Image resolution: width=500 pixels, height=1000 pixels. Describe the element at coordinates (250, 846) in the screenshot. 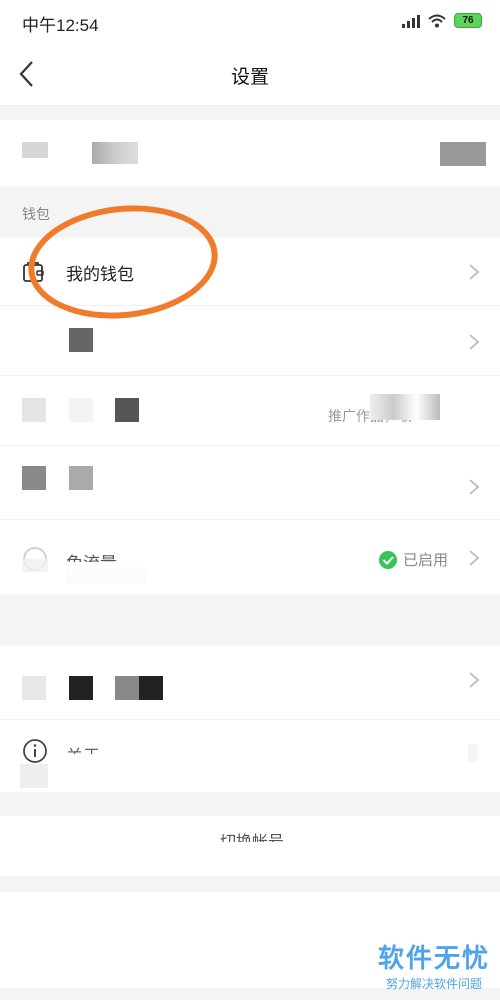

I see `switch-account-row: 切换帐号` at that location.